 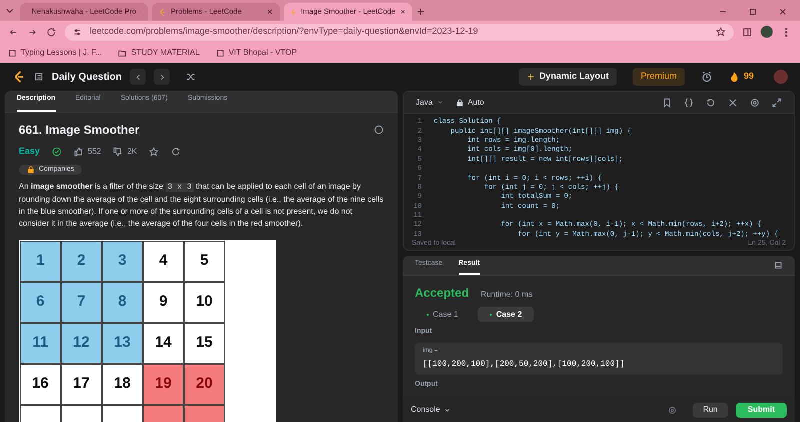 I want to click on grid-cell: 13, so click(x=122, y=343).